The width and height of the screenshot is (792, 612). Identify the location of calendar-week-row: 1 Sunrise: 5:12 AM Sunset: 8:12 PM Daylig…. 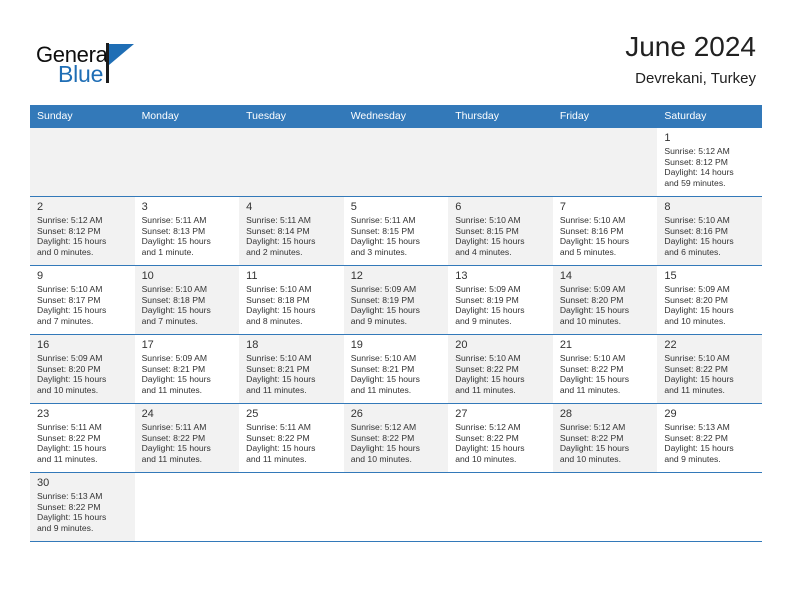
(396, 162).